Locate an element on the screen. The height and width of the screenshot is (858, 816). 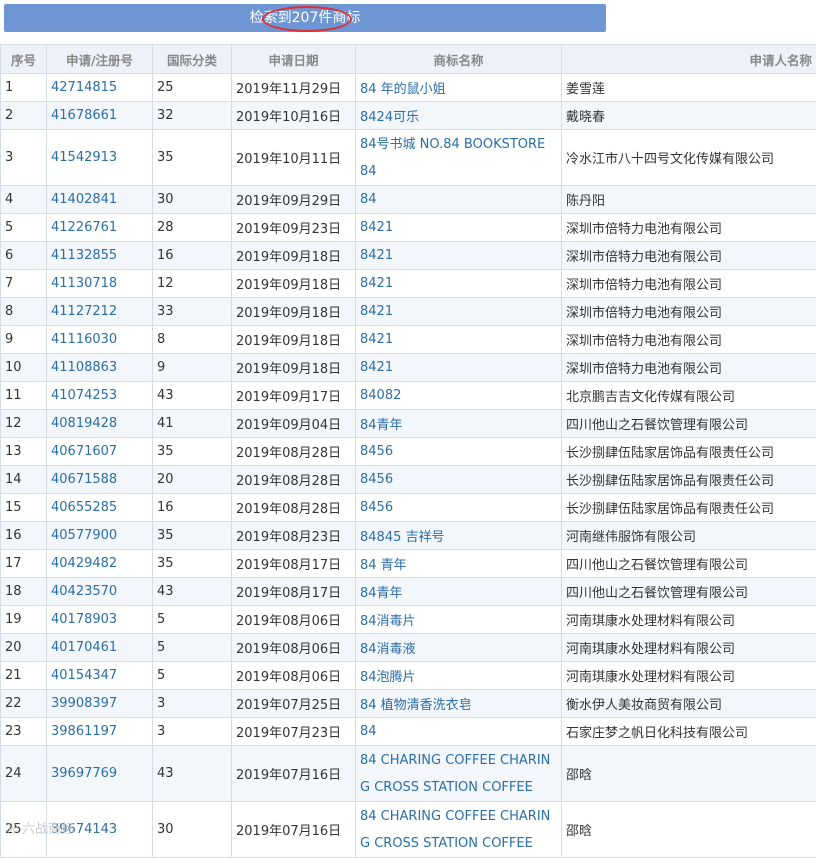
registration-number-link-text: 42714815 is located at coordinates (84, 87).